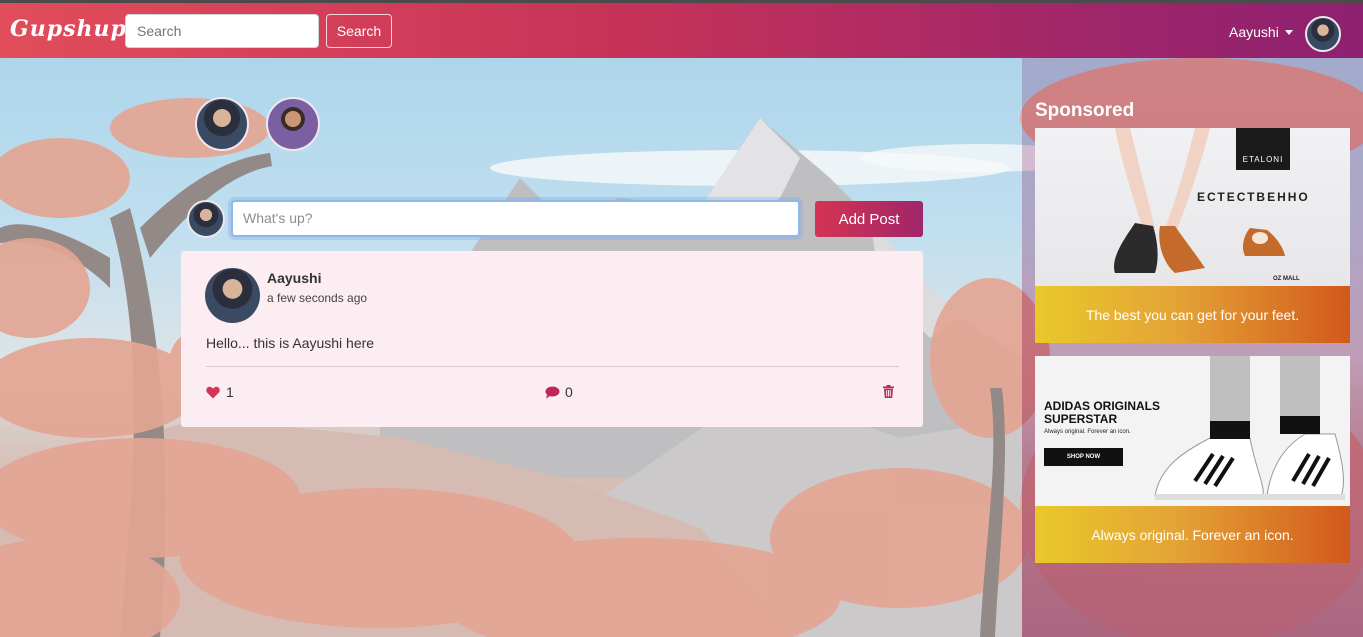 The height and width of the screenshot is (637, 1363). I want to click on sponsored-title: Sponsored, so click(1085, 110).